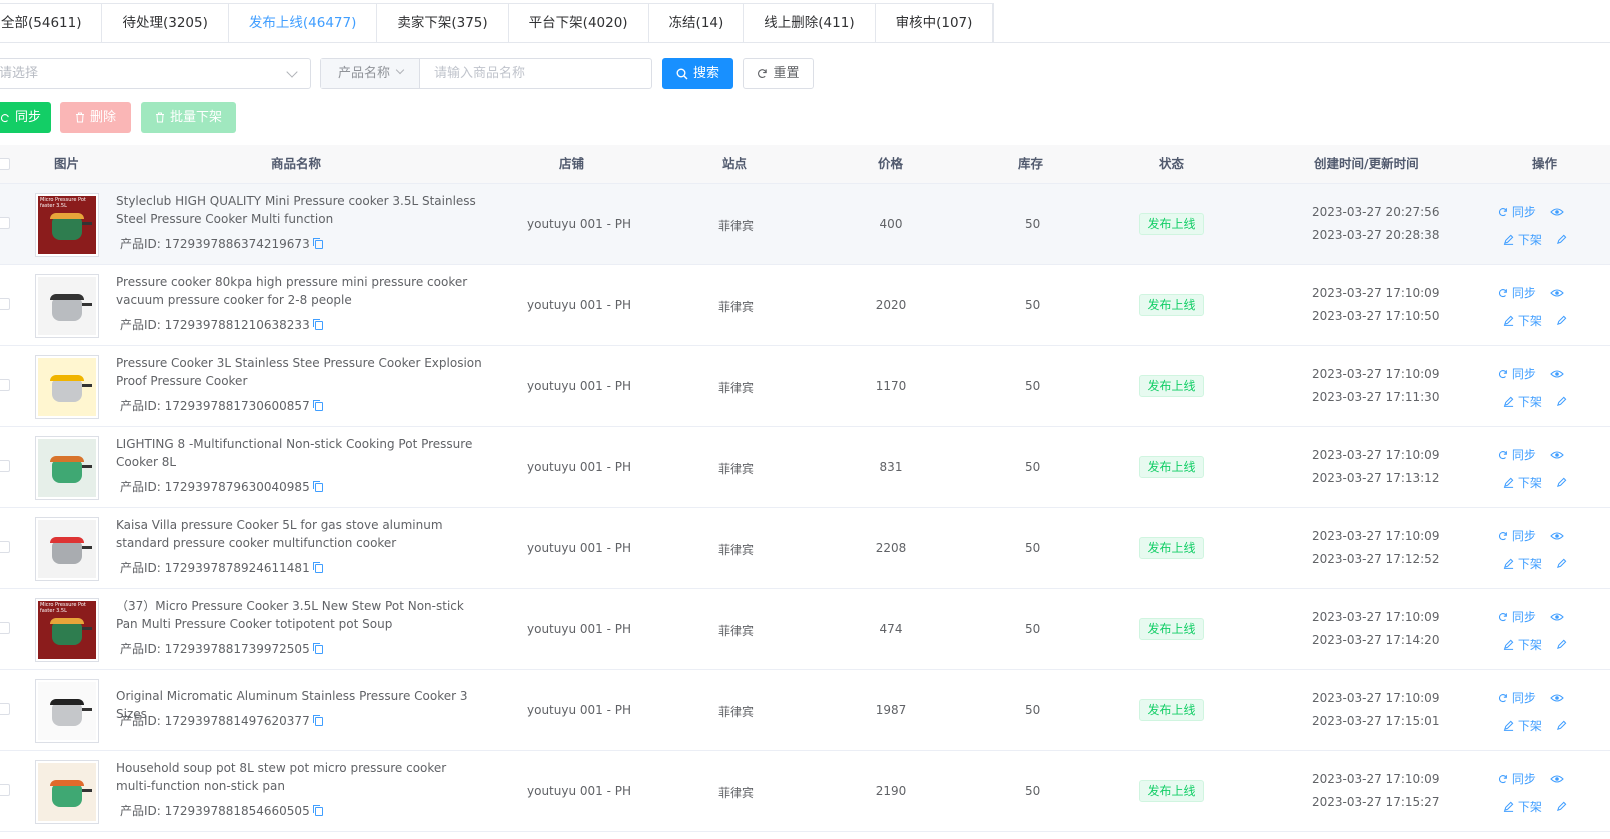  I want to click on tab-online-deleted: 线上删除(411), so click(810, 23).